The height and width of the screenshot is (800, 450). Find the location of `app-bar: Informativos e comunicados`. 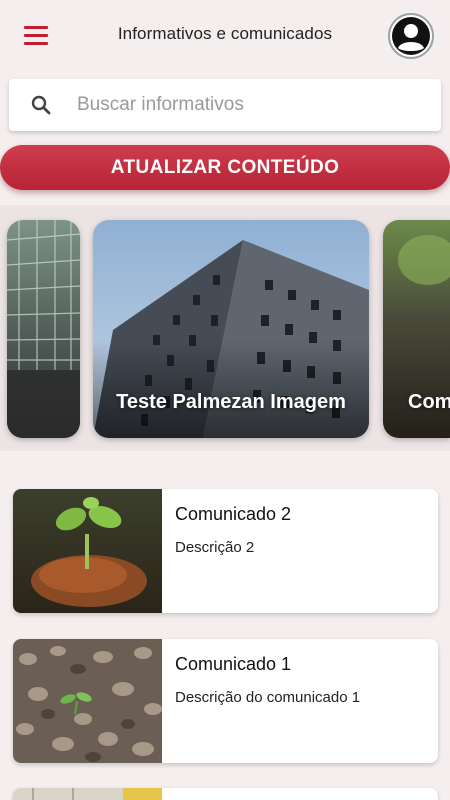

app-bar: Informativos e comunicados is located at coordinates (225, 35).